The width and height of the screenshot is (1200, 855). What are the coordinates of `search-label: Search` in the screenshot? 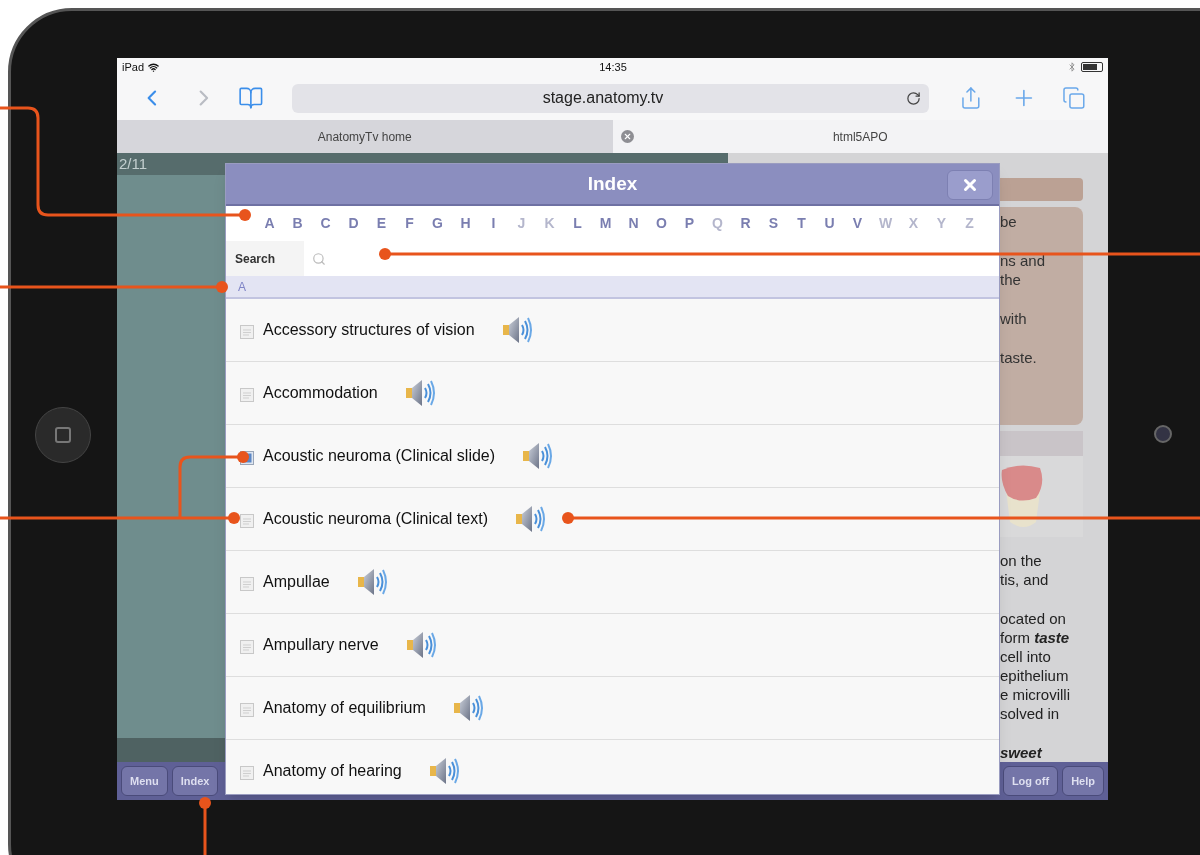 It's located at (265, 258).